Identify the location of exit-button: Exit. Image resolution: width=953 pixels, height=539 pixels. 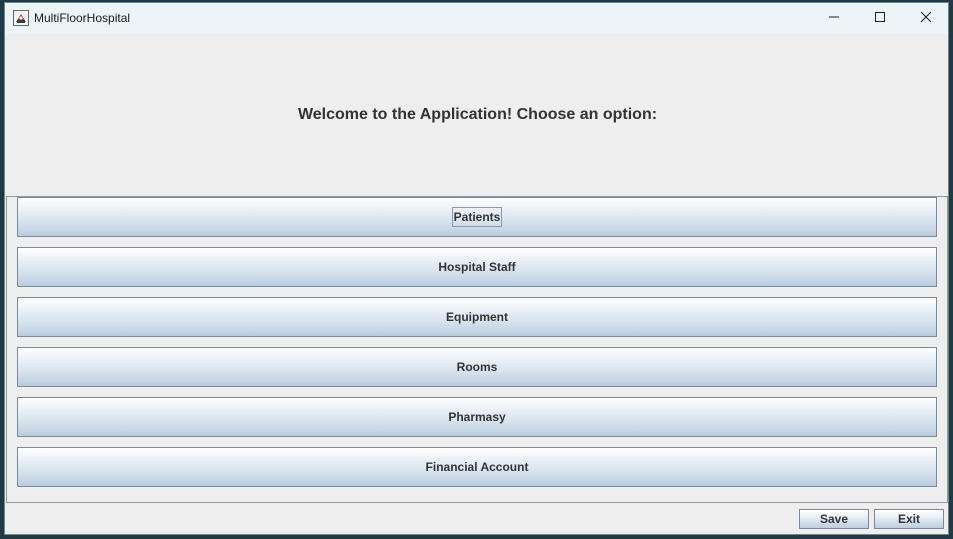
(909, 519).